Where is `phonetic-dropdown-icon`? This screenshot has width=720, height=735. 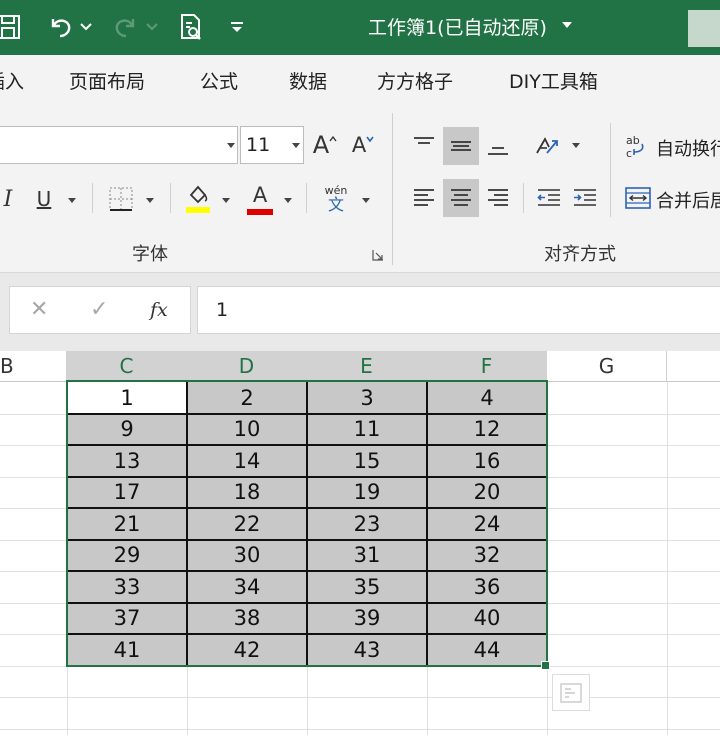 phonetic-dropdown-icon is located at coordinates (366, 200).